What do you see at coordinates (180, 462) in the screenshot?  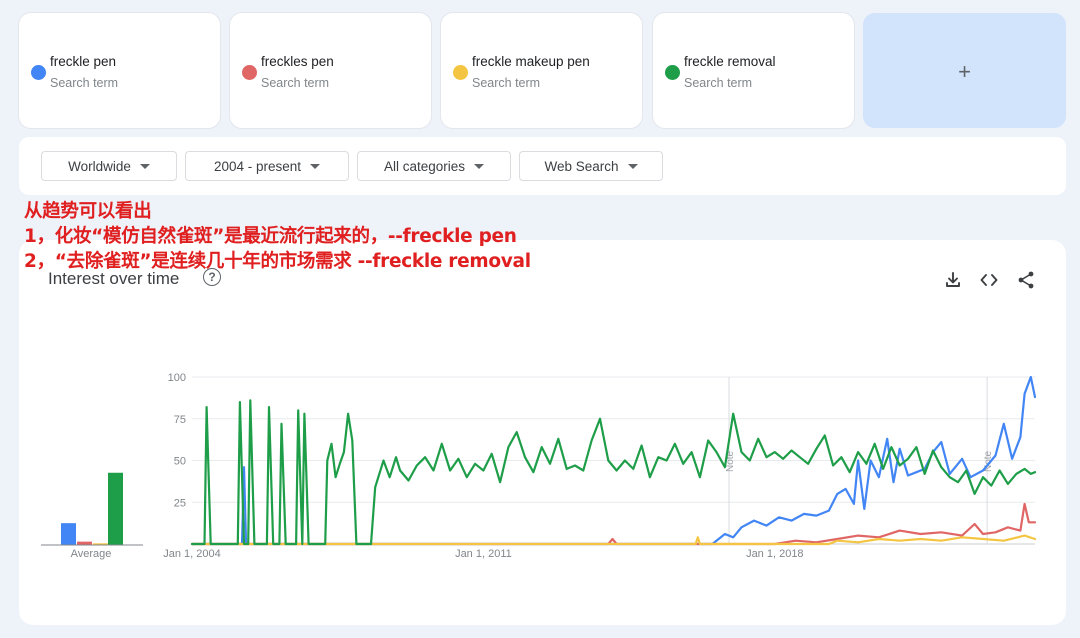 I see `y-tick-label: 50` at bounding box center [180, 462].